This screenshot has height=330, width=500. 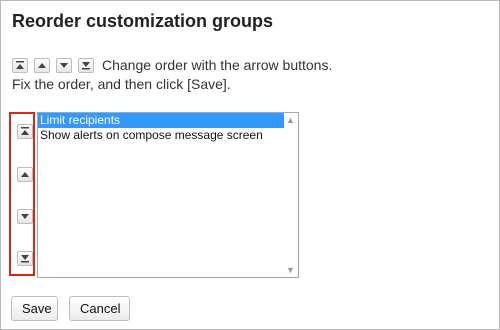 I want to click on cancel-button: Cancel, so click(x=99, y=308).